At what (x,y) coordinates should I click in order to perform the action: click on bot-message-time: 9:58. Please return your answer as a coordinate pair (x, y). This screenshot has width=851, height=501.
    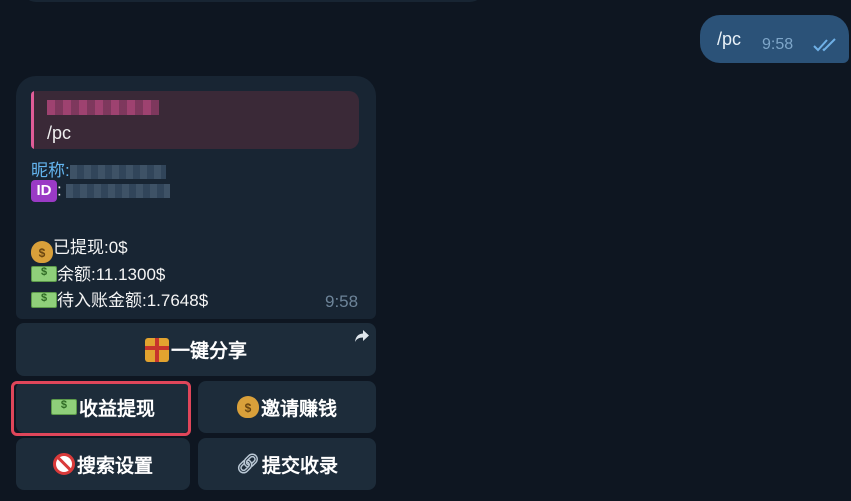
    Looking at the image, I should click on (342, 301).